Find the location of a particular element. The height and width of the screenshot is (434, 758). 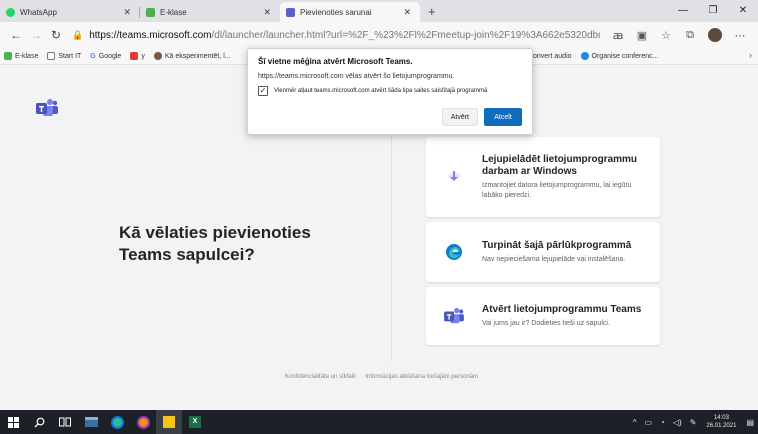

profile-avatar is located at coordinates (715, 35).